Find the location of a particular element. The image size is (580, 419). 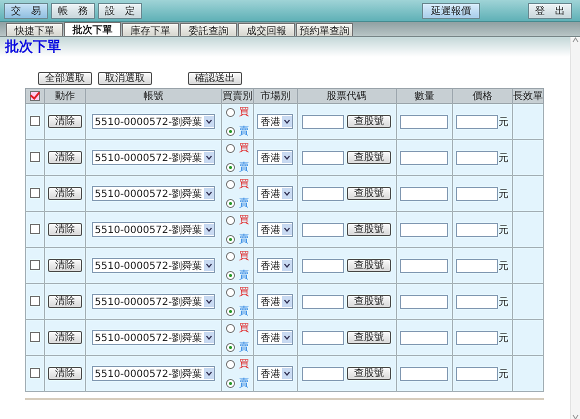

menu-button: 交 易 is located at coordinates (26, 10).